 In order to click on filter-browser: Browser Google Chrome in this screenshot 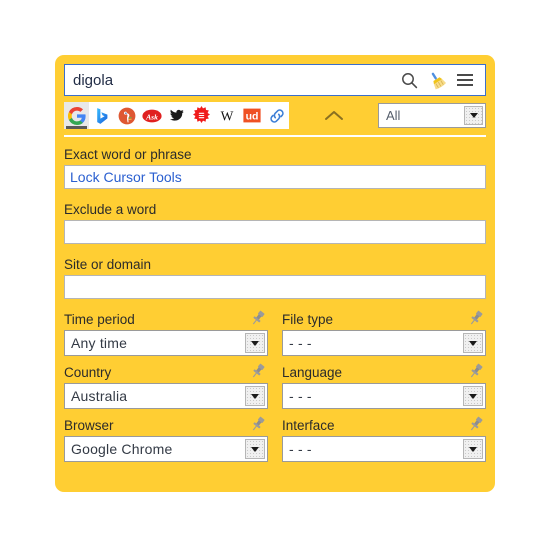, I will do `click(166, 438)`.